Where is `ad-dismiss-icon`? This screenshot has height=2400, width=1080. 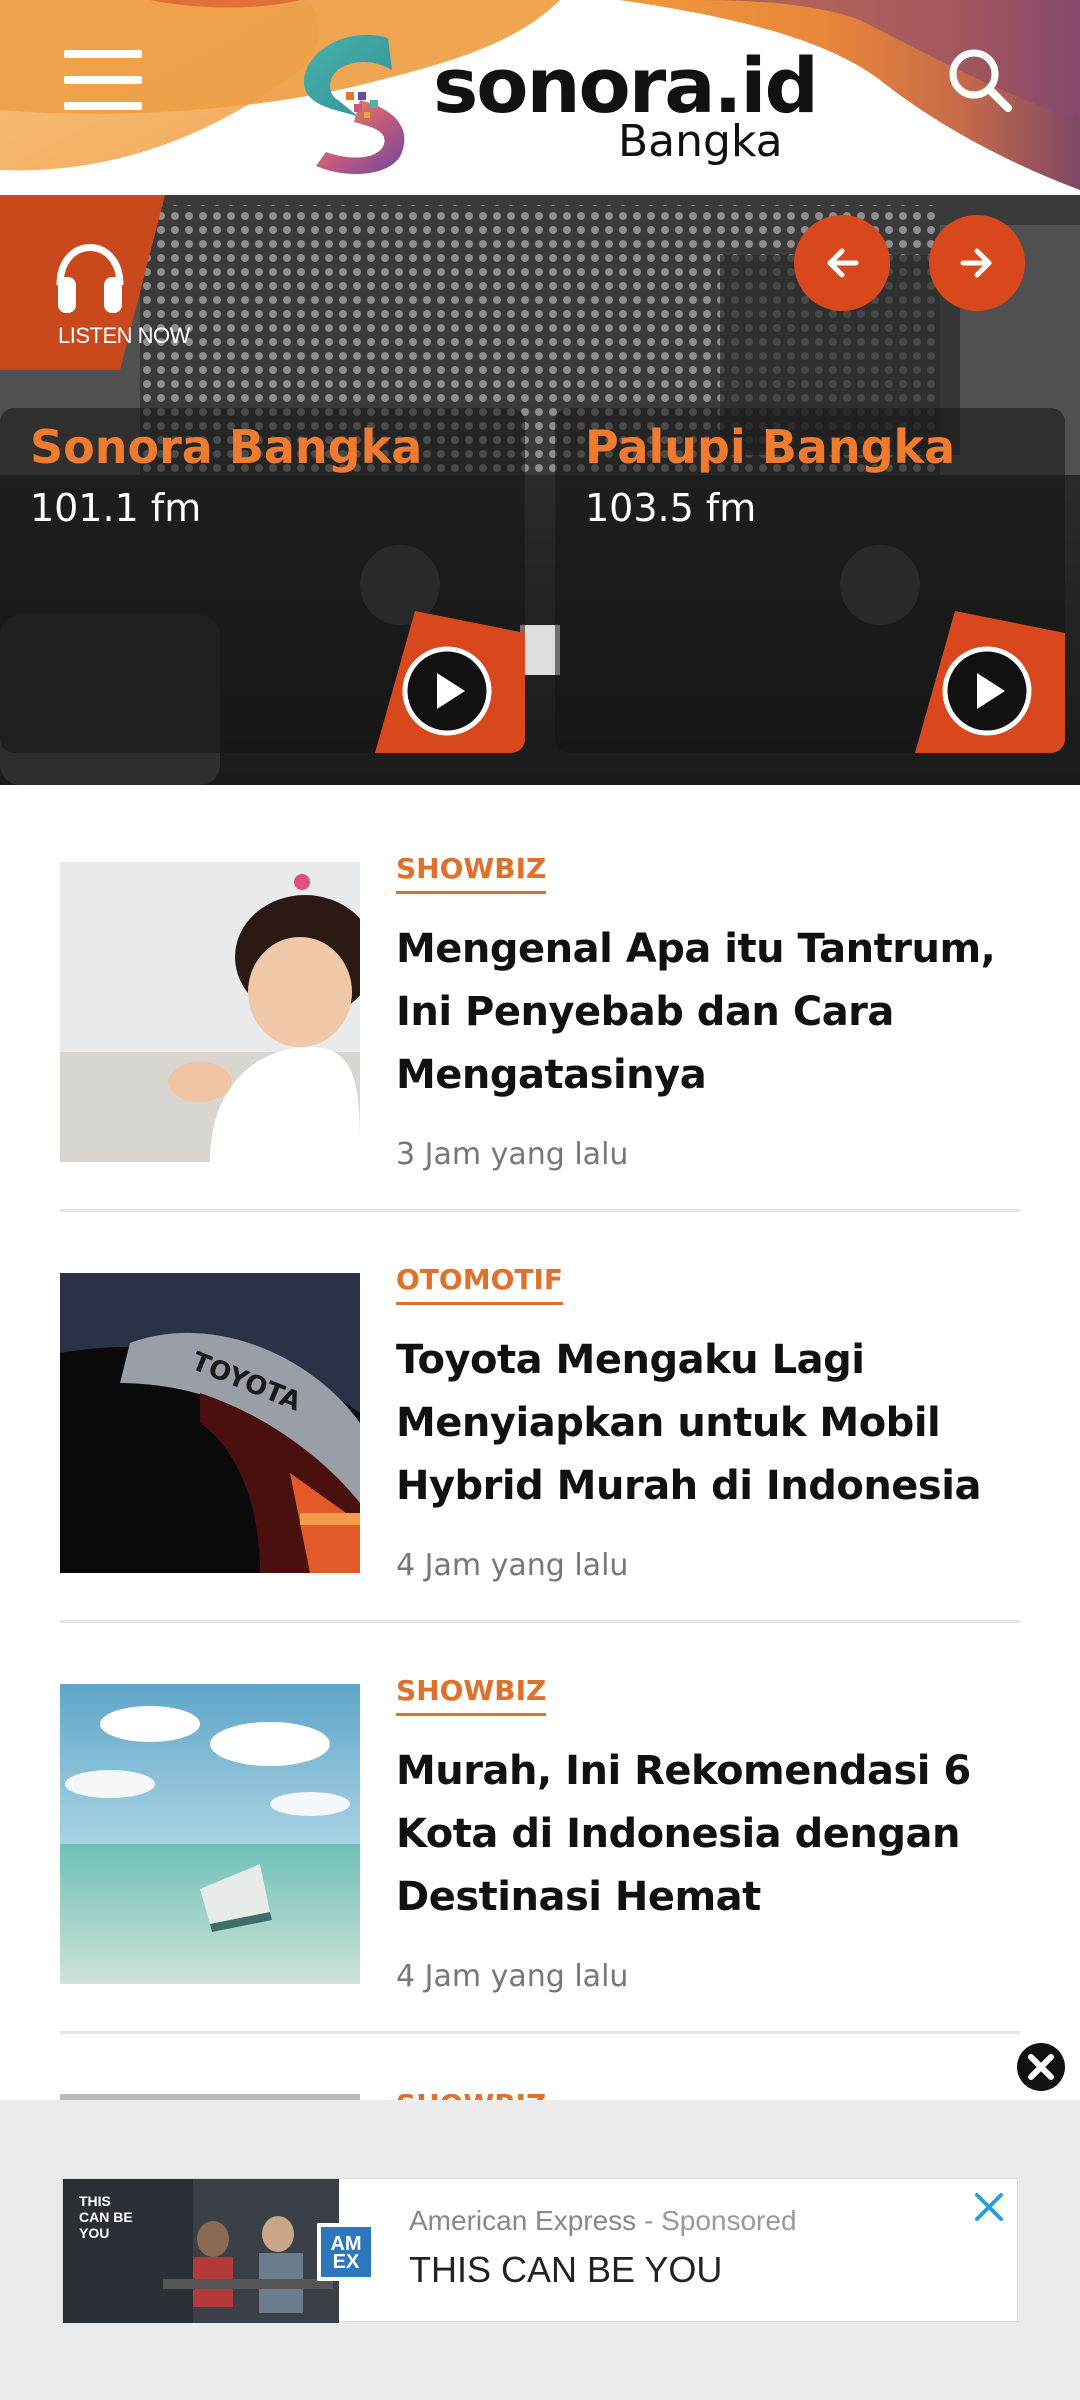 ad-dismiss-icon is located at coordinates (989, 2207).